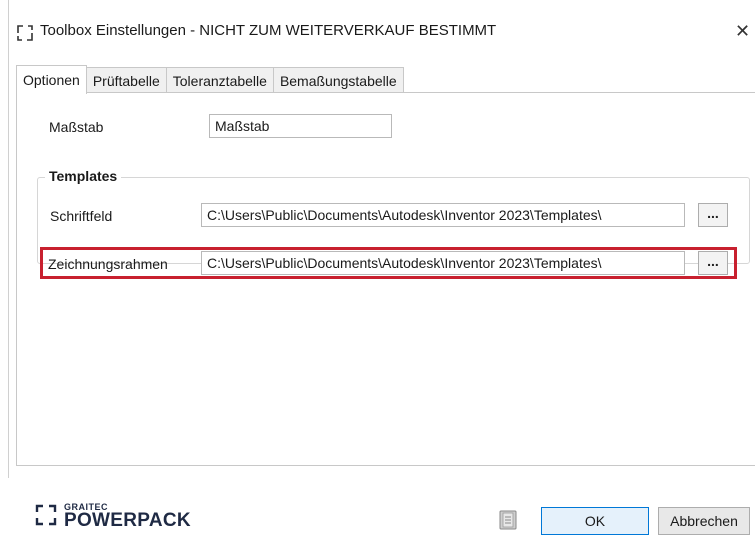 This screenshot has height=551, width=755. Describe the element at coordinates (51, 79) in the screenshot. I see `tab-optionen: Optionen` at that location.